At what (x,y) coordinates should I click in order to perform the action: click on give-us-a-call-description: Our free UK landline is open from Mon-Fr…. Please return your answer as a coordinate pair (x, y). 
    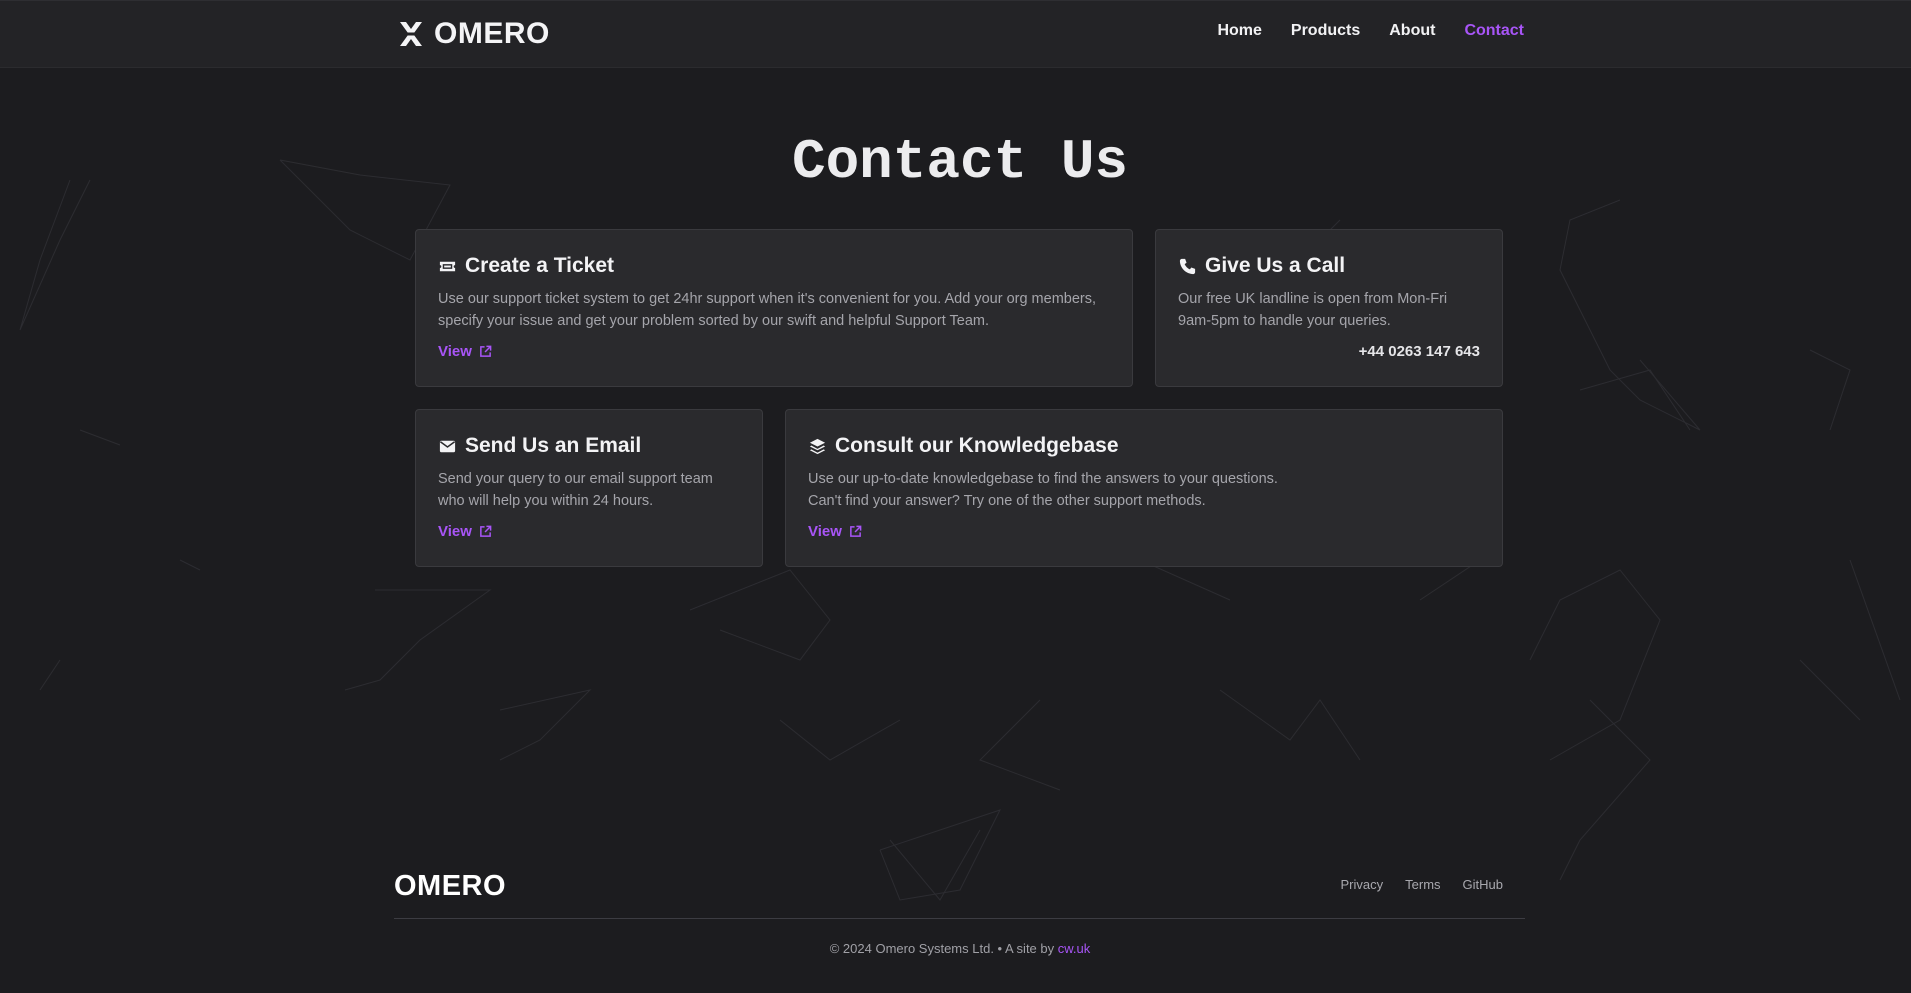
    Looking at the image, I should click on (1313, 310).